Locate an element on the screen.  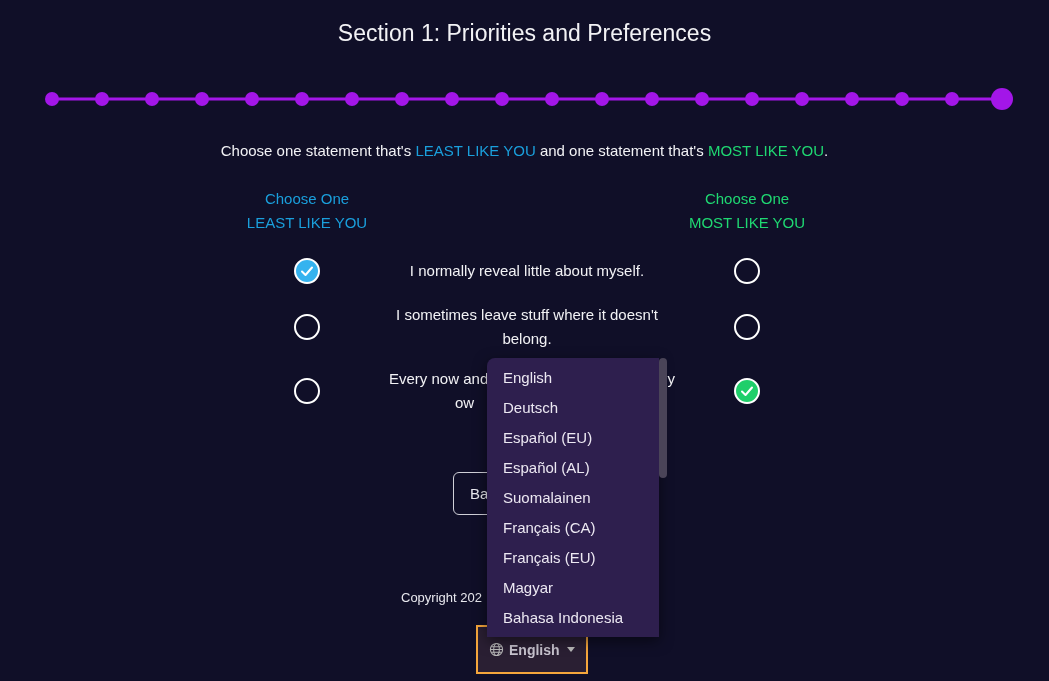
copyright-text: Copyright 202 is located at coordinates (441, 597).